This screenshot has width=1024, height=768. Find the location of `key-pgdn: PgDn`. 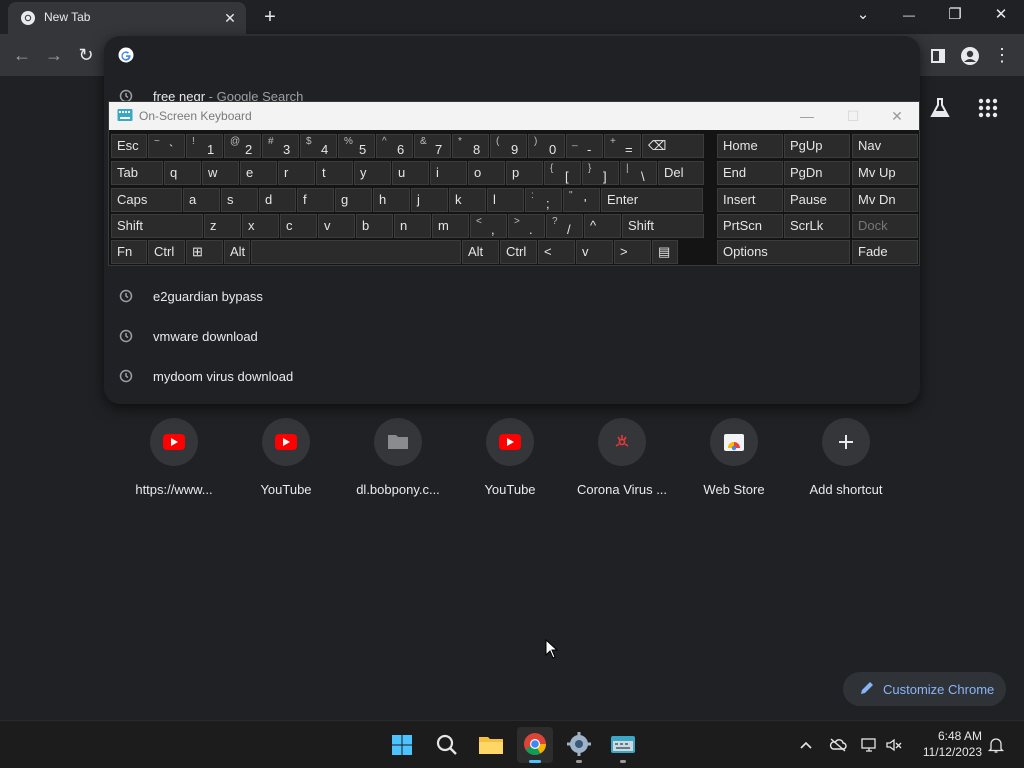

key-pgdn: PgDn is located at coordinates (817, 173).